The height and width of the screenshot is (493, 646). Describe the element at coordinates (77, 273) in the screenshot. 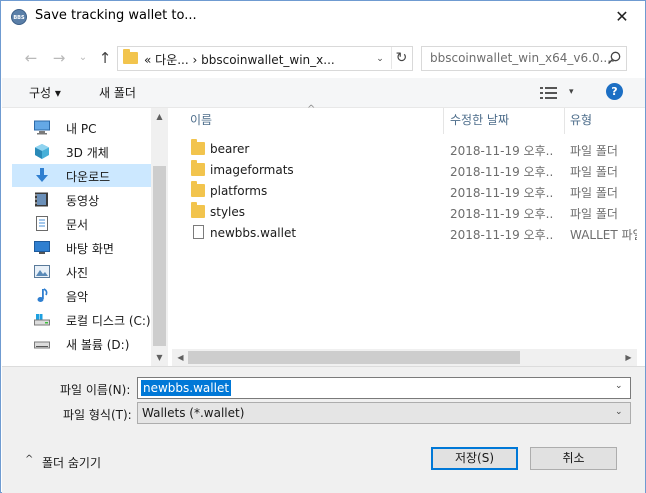

I see `sidebar-item-label: 사진` at that location.